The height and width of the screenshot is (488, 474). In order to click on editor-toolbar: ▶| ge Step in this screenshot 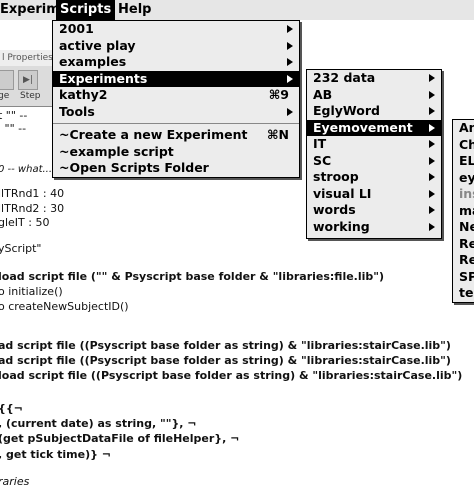, I will do `click(30, 86)`.